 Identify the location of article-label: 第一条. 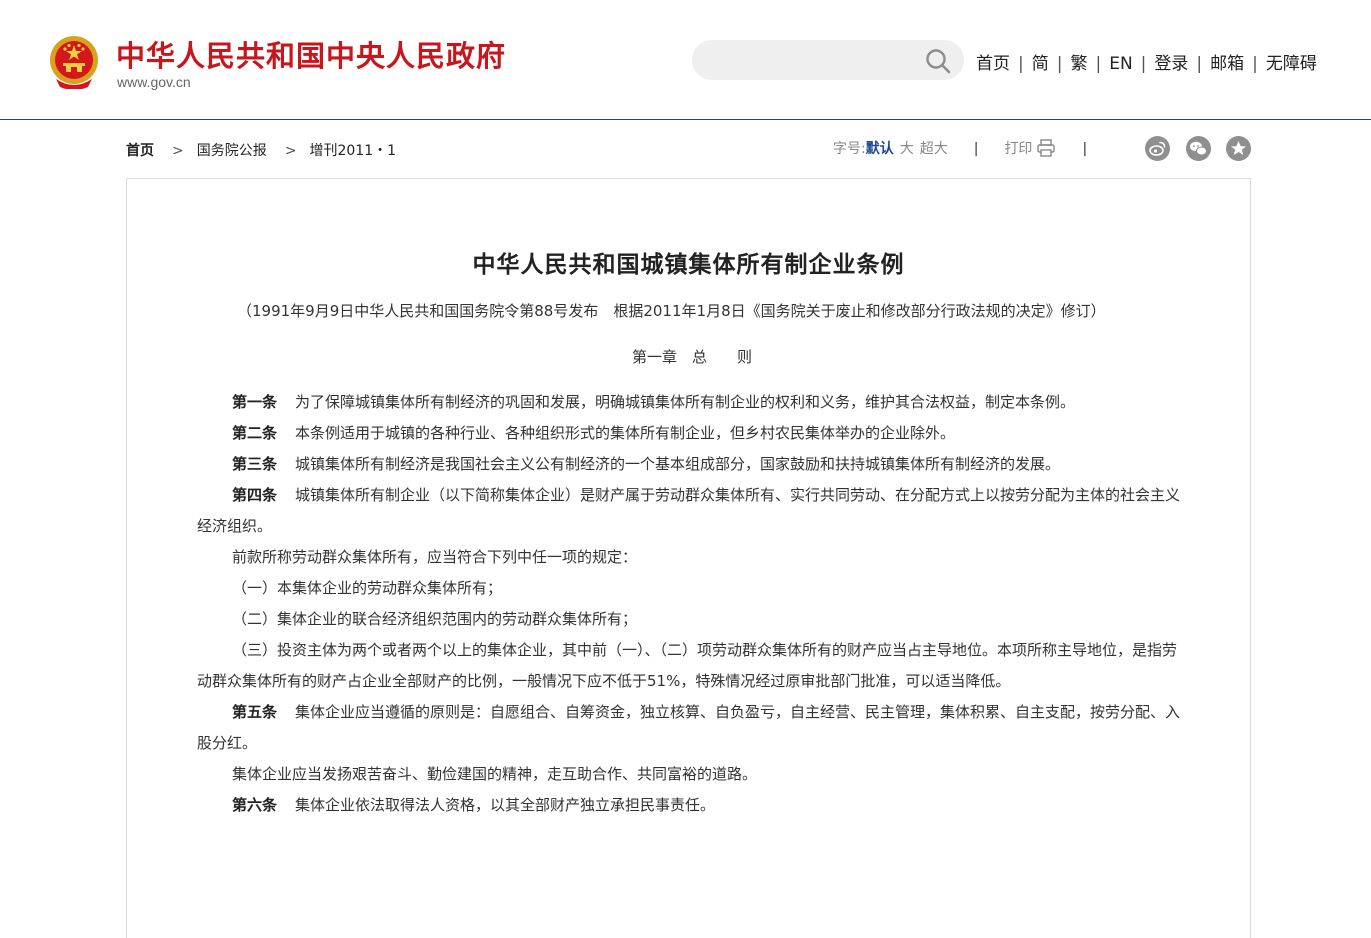
(255, 402).